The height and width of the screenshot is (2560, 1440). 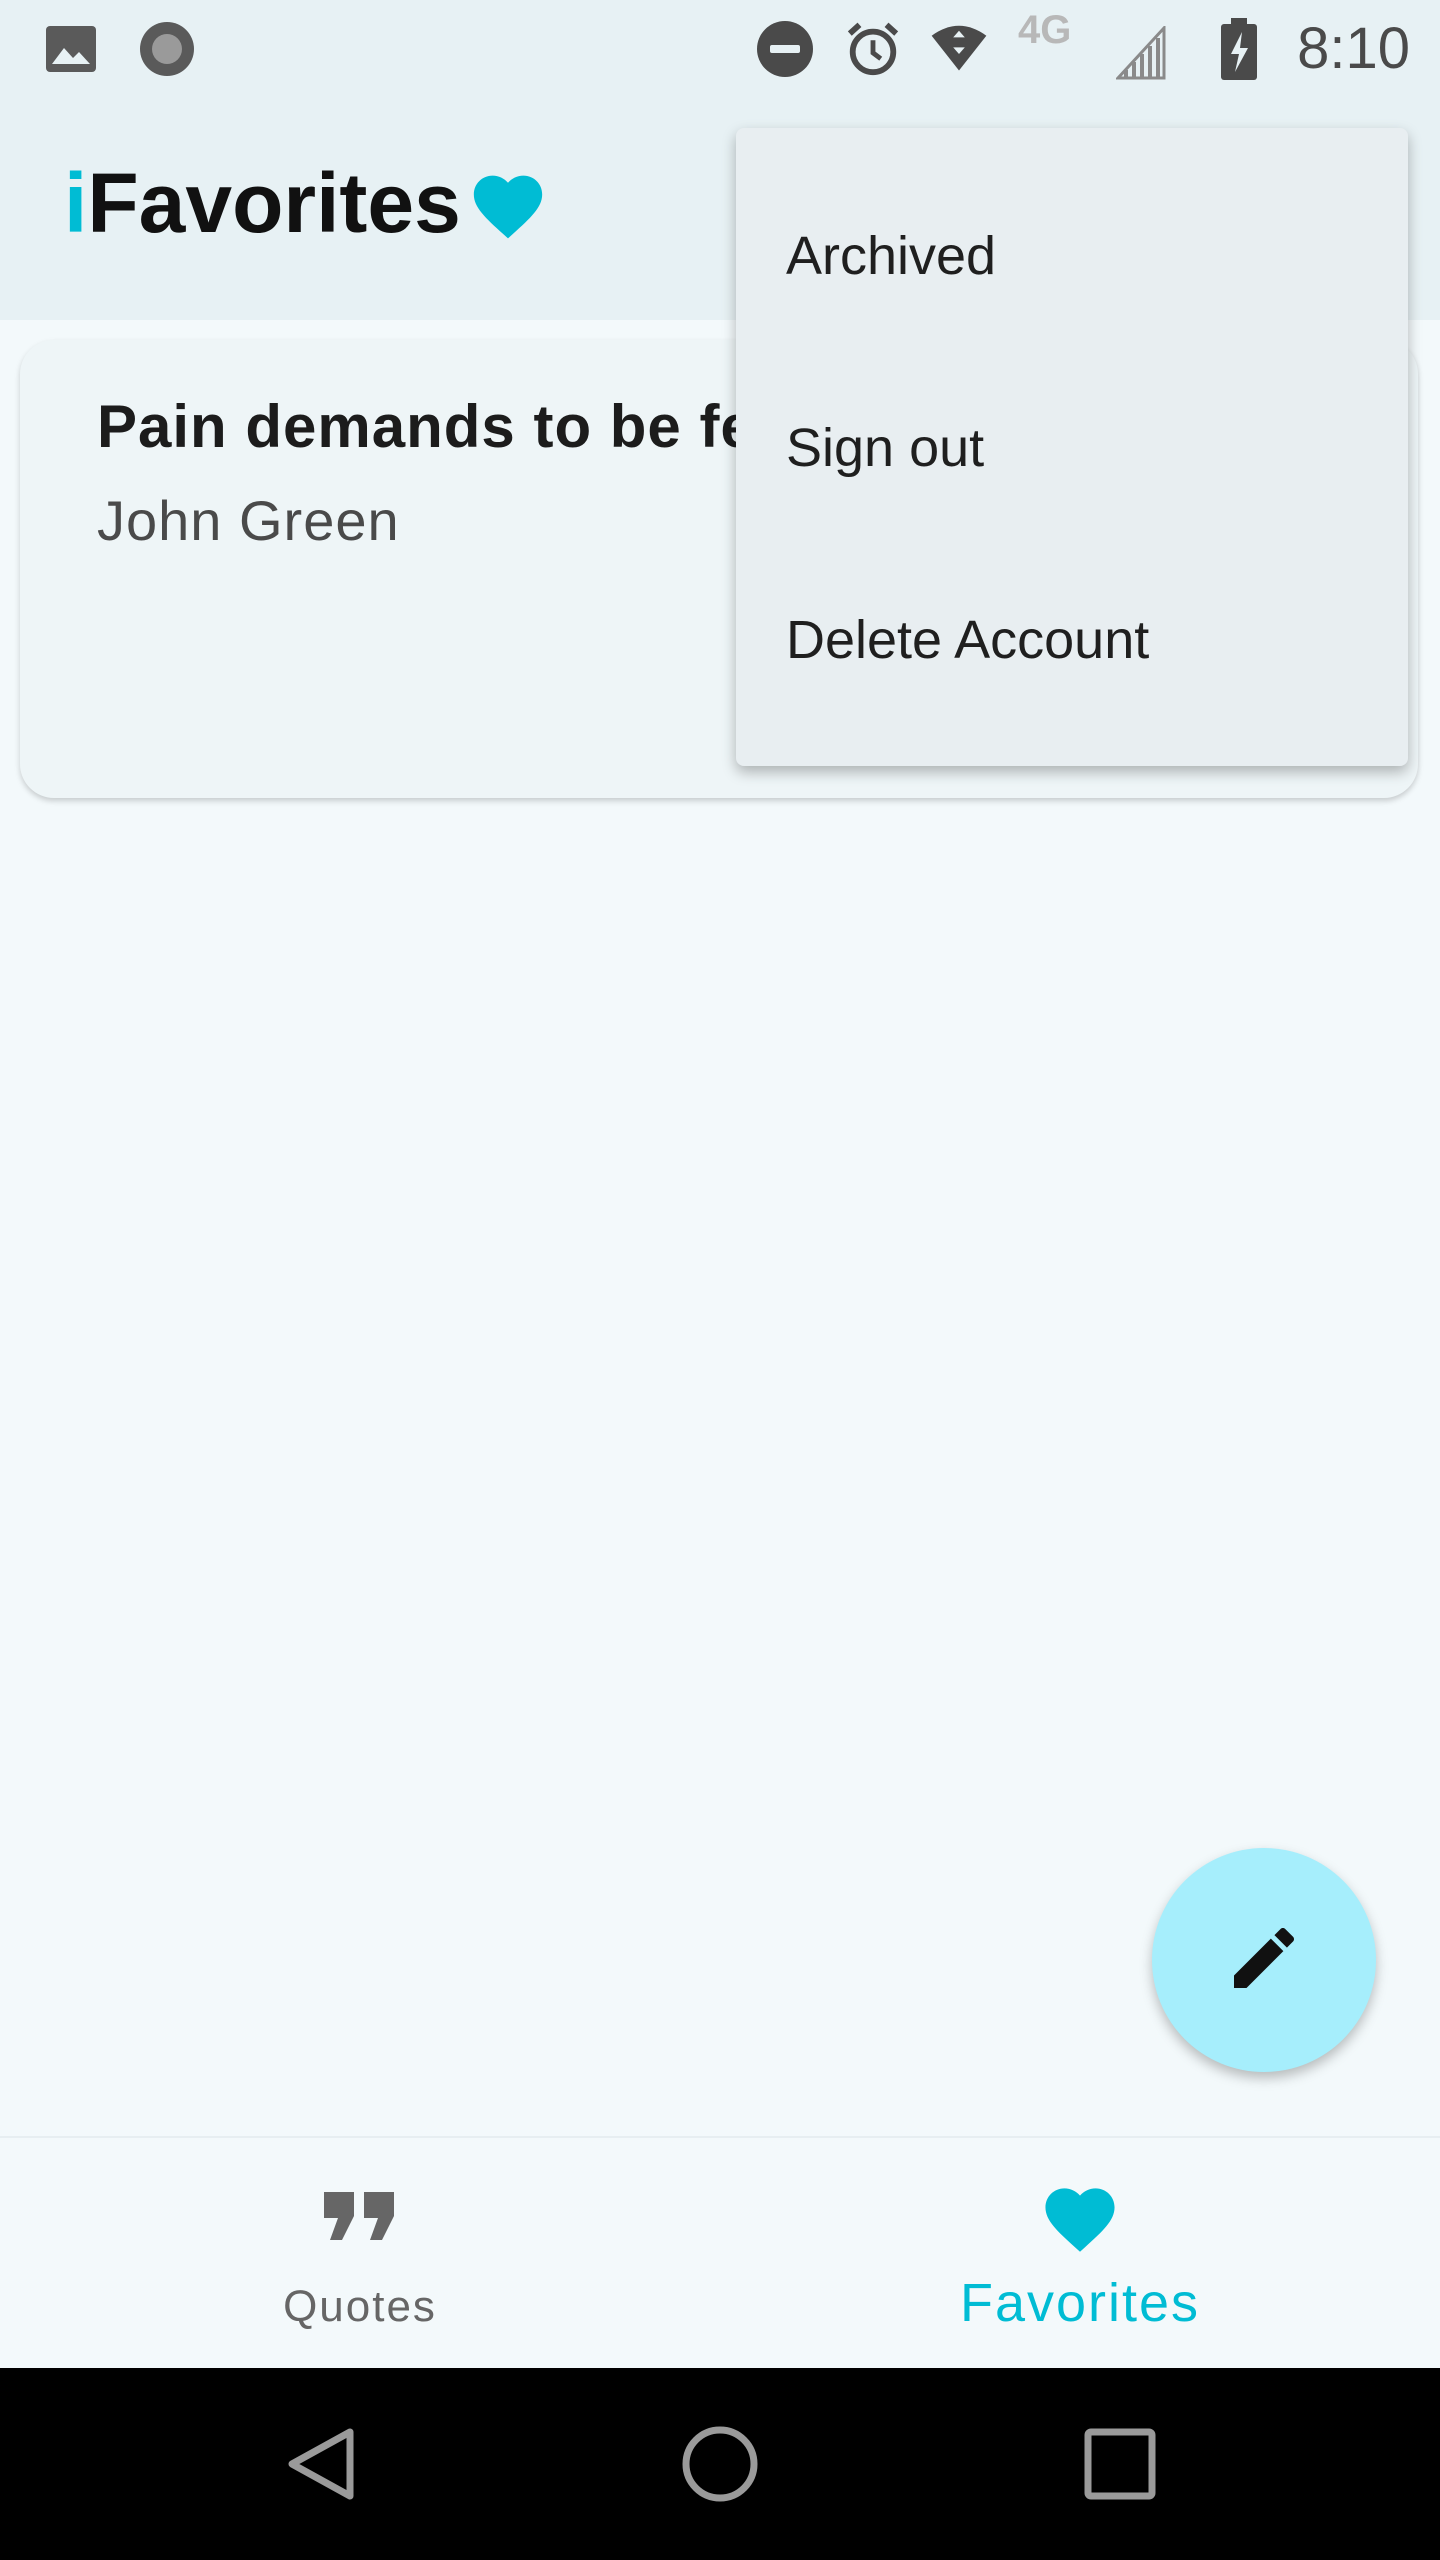 I want to click on recents-icon, so click(x=1120, y=2464).